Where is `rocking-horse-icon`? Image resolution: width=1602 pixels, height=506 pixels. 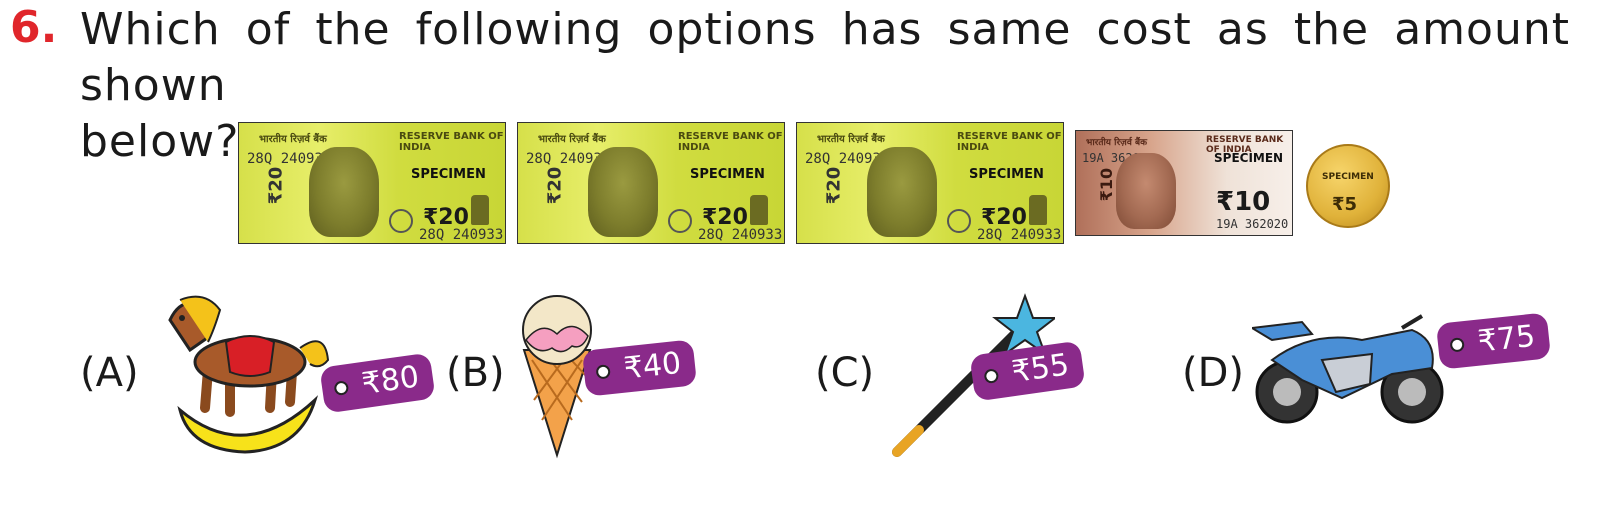
rocking-horse-icon is located at coordinates (249, 374).